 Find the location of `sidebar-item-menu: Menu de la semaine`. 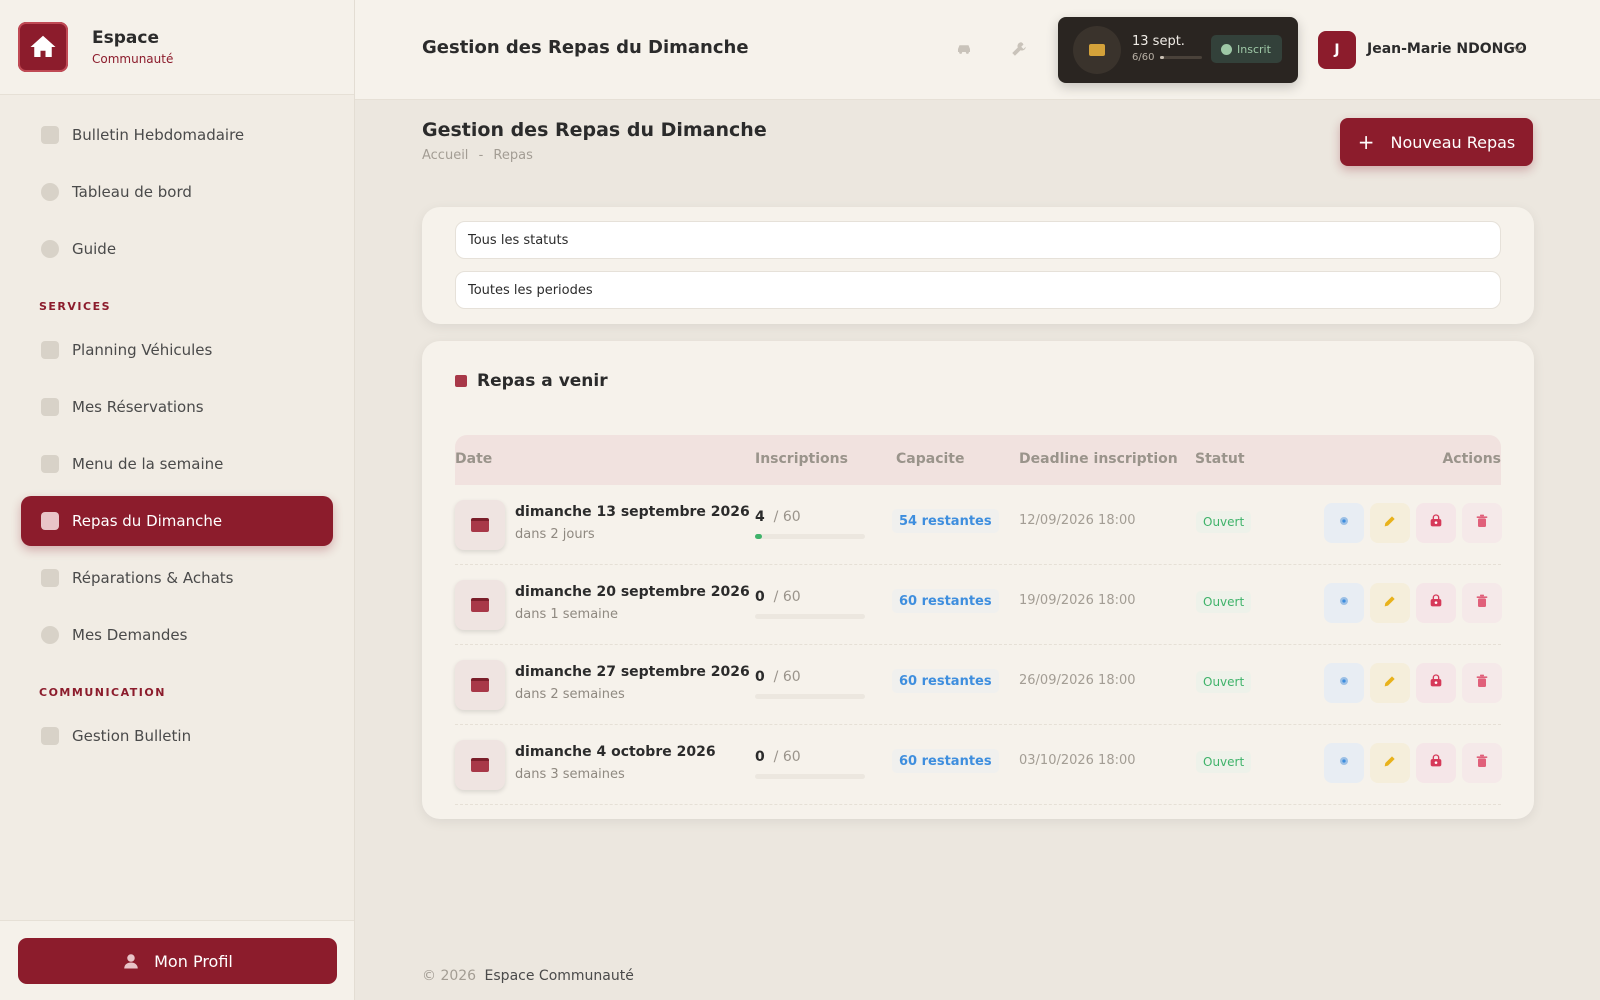

sidebar-item-menu: Menu de la semaine is located at coordinates (177, 464).